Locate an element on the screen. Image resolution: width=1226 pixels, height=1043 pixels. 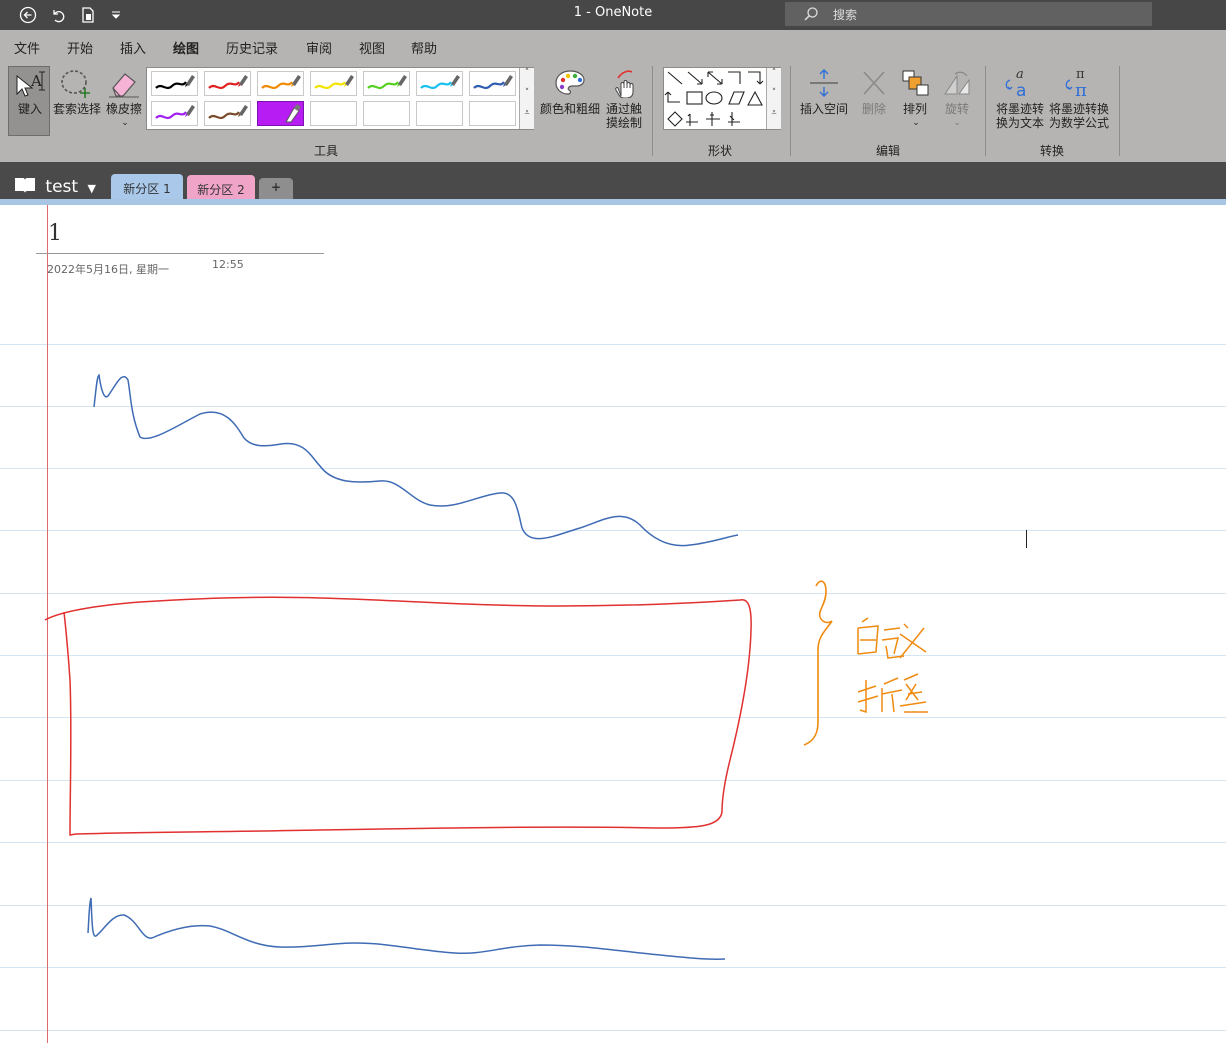
eraser-label: 橡皮擦 is located at coordinates (124, 109).